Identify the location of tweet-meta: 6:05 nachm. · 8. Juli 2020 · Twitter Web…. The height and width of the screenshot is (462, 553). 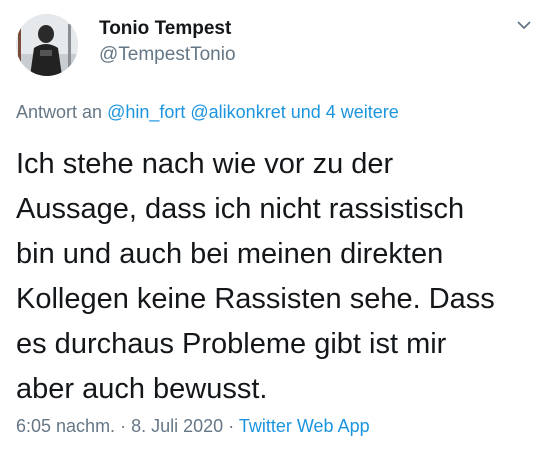
(193, 426).